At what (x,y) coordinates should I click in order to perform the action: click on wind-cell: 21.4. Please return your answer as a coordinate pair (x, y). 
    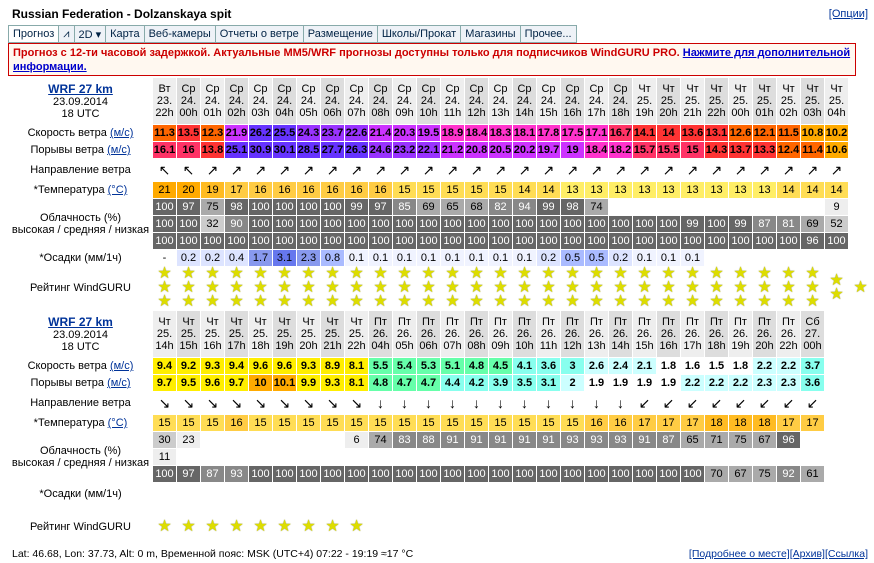
    Looking at the image, I should click on (381, 133).